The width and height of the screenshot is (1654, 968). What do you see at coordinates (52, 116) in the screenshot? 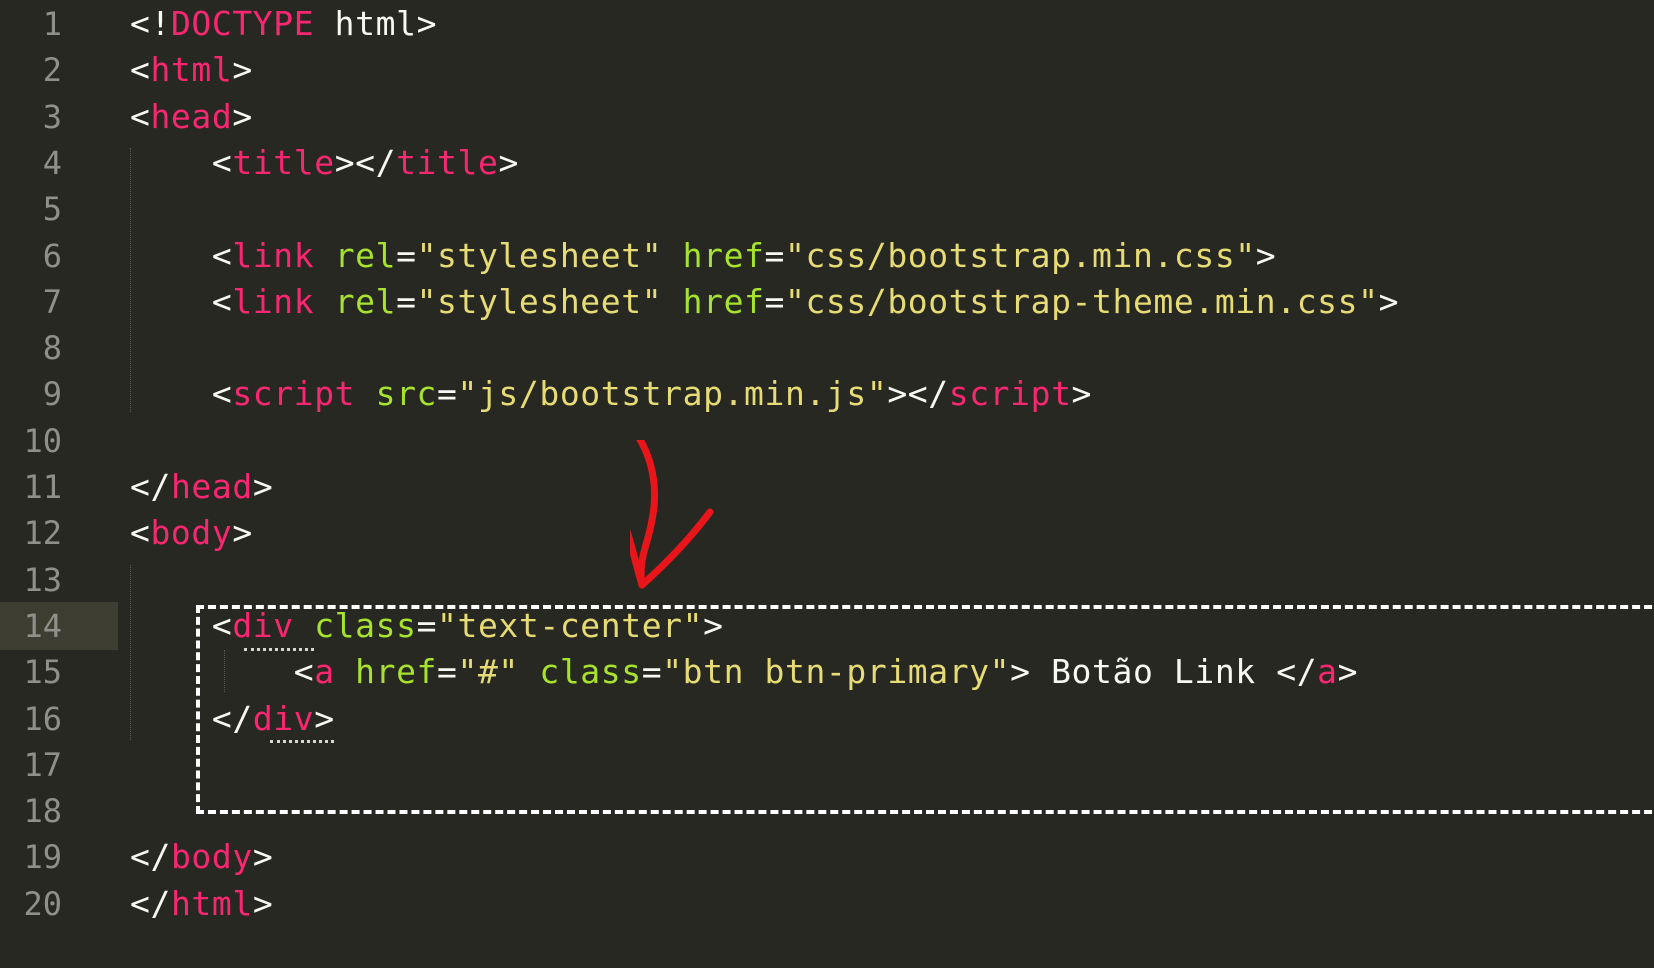
I see `line-number: 3` at bounding box center [52, 116].